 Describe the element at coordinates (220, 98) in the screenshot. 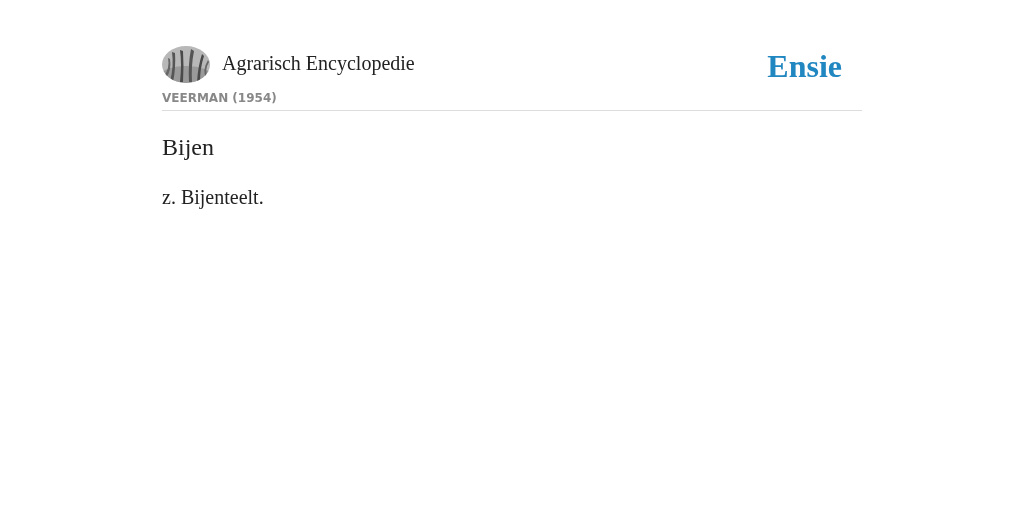

I see `source-author: VEERMAN (1954)` at that location.